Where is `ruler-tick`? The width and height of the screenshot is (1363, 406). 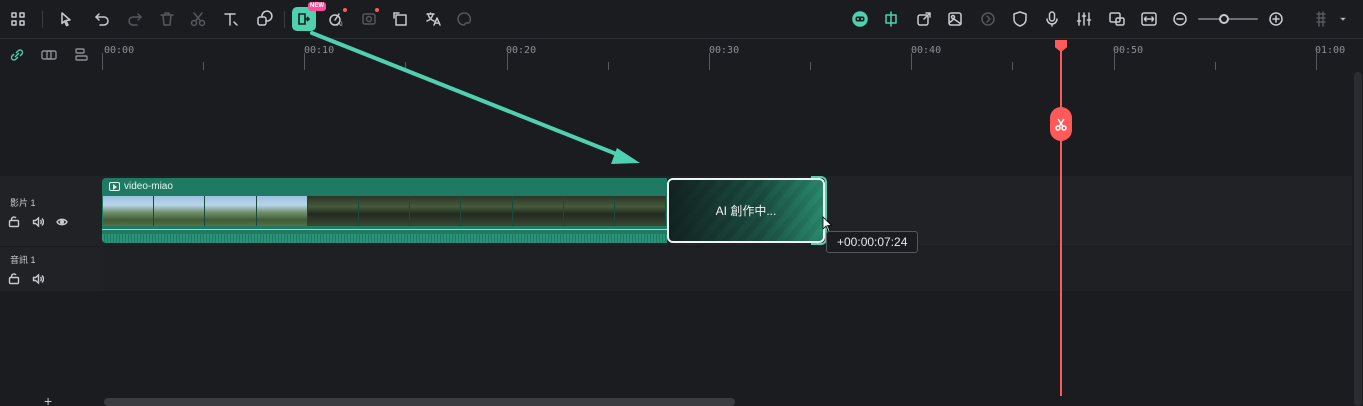
ruler-tick is located at coordinates (102, 61).